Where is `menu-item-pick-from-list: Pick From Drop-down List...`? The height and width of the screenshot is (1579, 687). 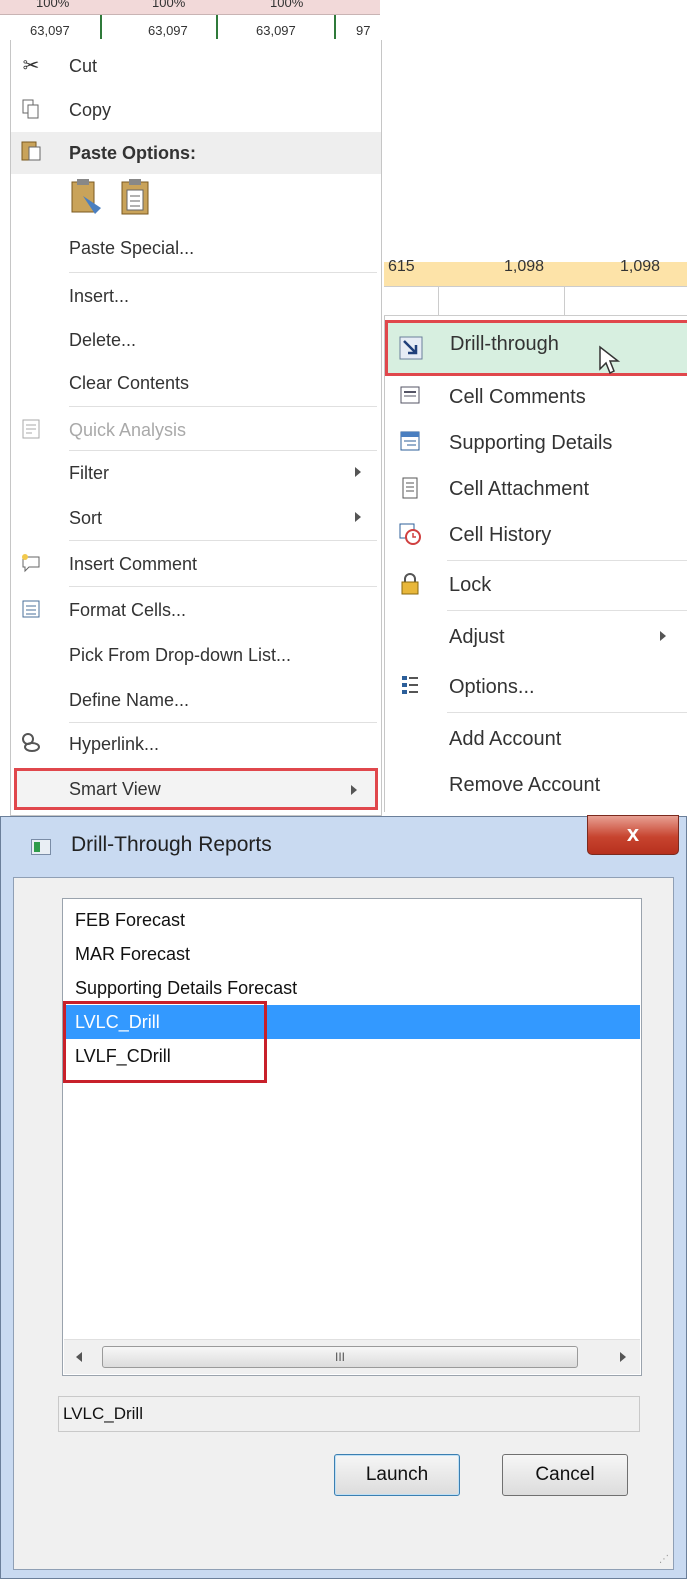 menu-item-pick-from-list: Pick From Drop-down List... is located at coordinates (196, 655).